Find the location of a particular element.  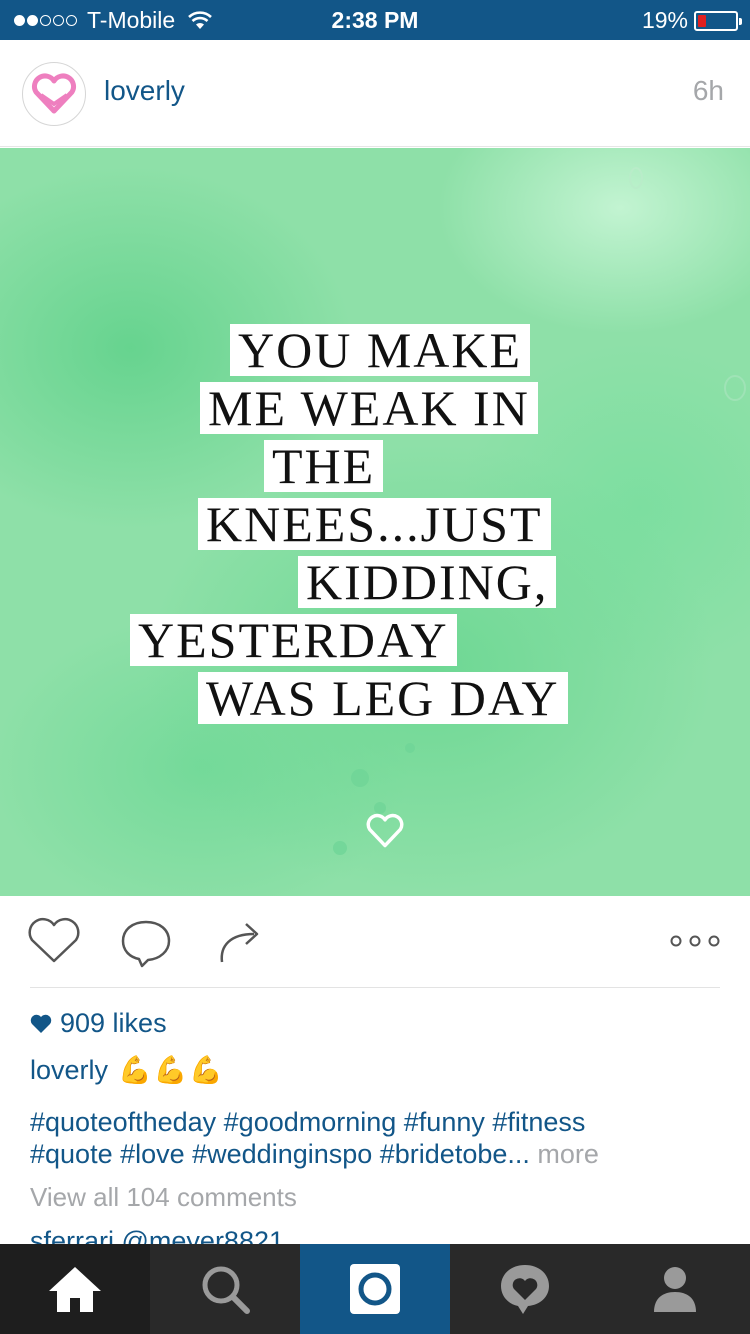

search-icon is located at coordinates (226, 1290).